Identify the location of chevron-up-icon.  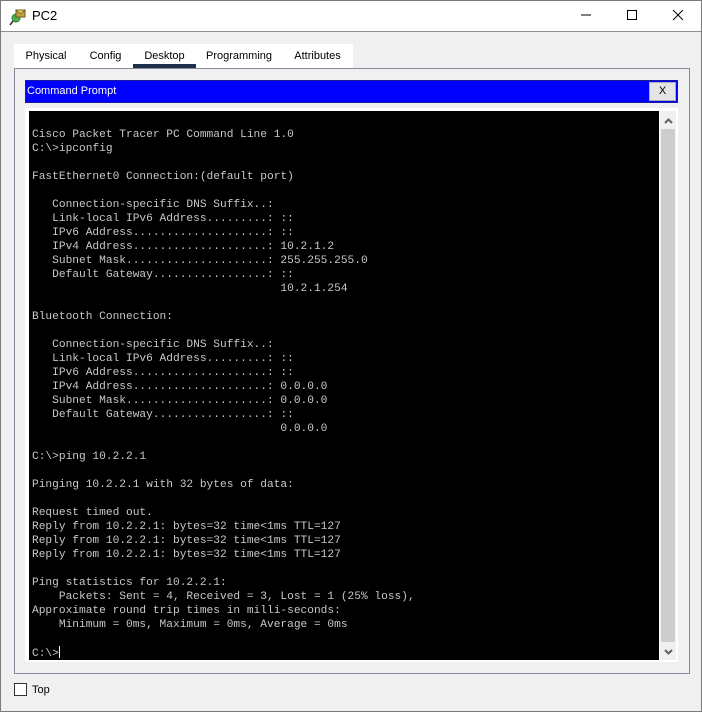
(668, 120).